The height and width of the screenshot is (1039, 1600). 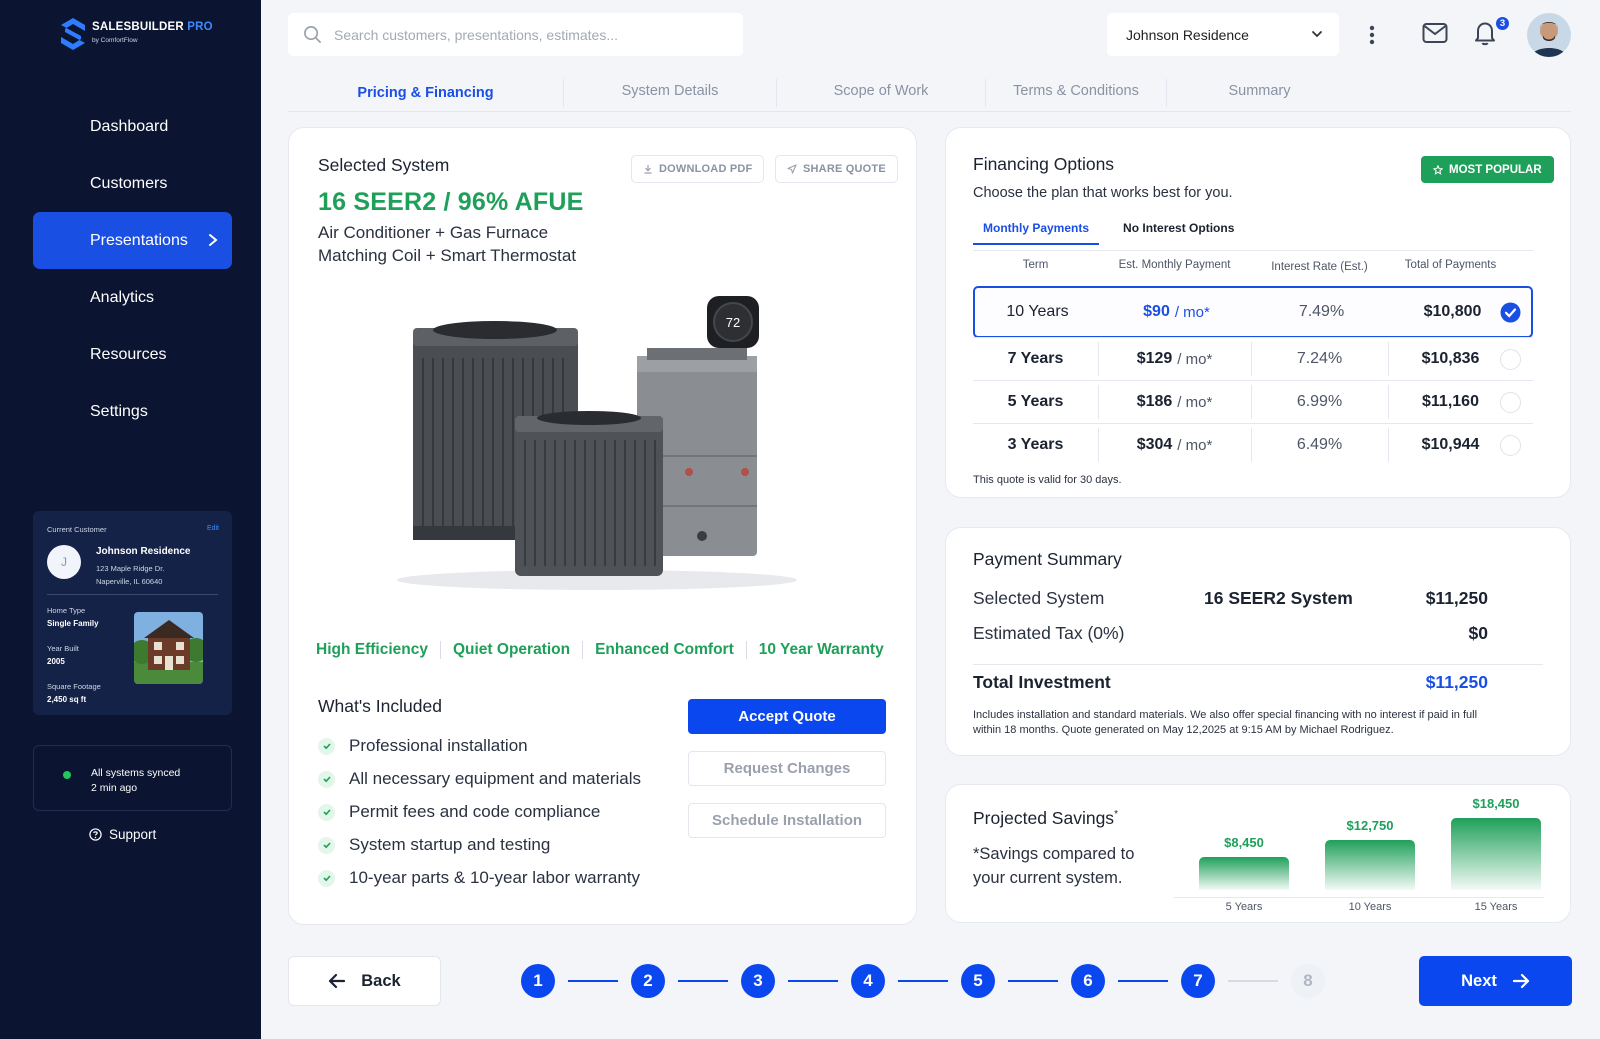 What do you see at coordinates (459, 812) in the screenshot?
I see `included-item: Permit fees and code compliance` at bounding box center [459, 812].